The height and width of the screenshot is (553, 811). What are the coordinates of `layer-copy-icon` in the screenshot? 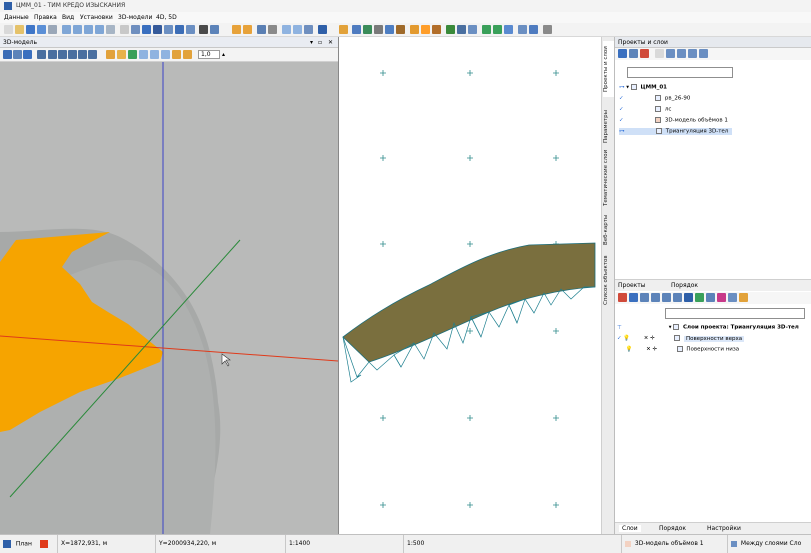 It's located at (681, 53).